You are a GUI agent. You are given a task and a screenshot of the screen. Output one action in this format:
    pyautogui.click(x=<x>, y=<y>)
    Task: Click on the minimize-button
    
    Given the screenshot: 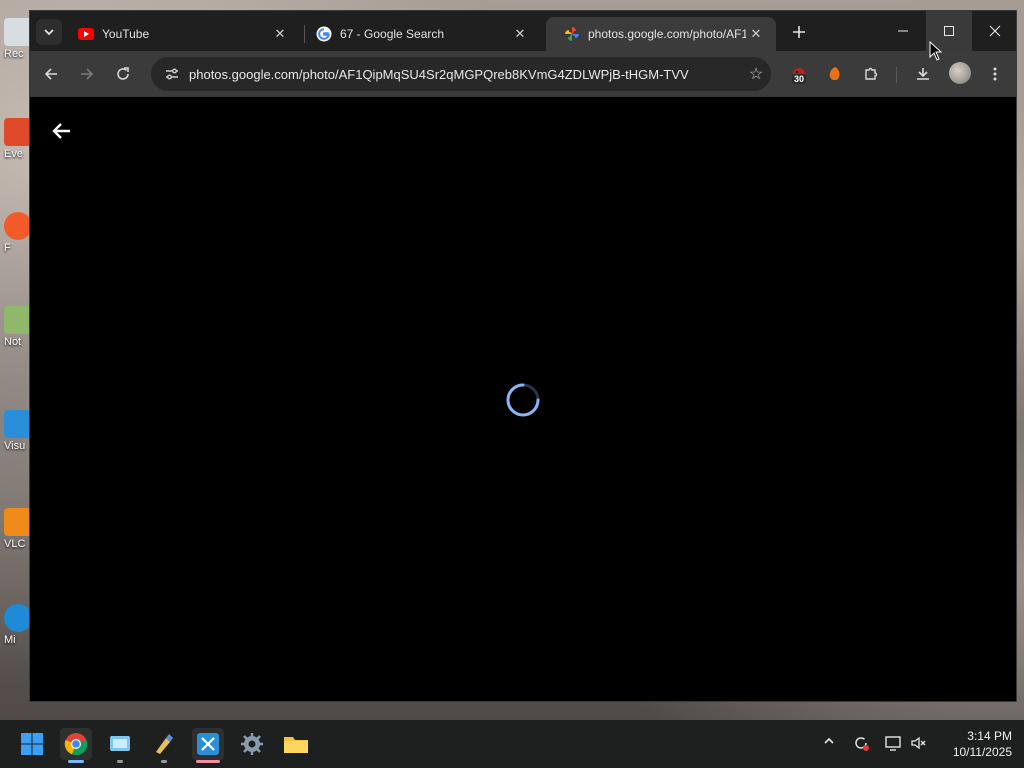 What is the action you would take?
    pyautogui.click(x=903, y=31)
    